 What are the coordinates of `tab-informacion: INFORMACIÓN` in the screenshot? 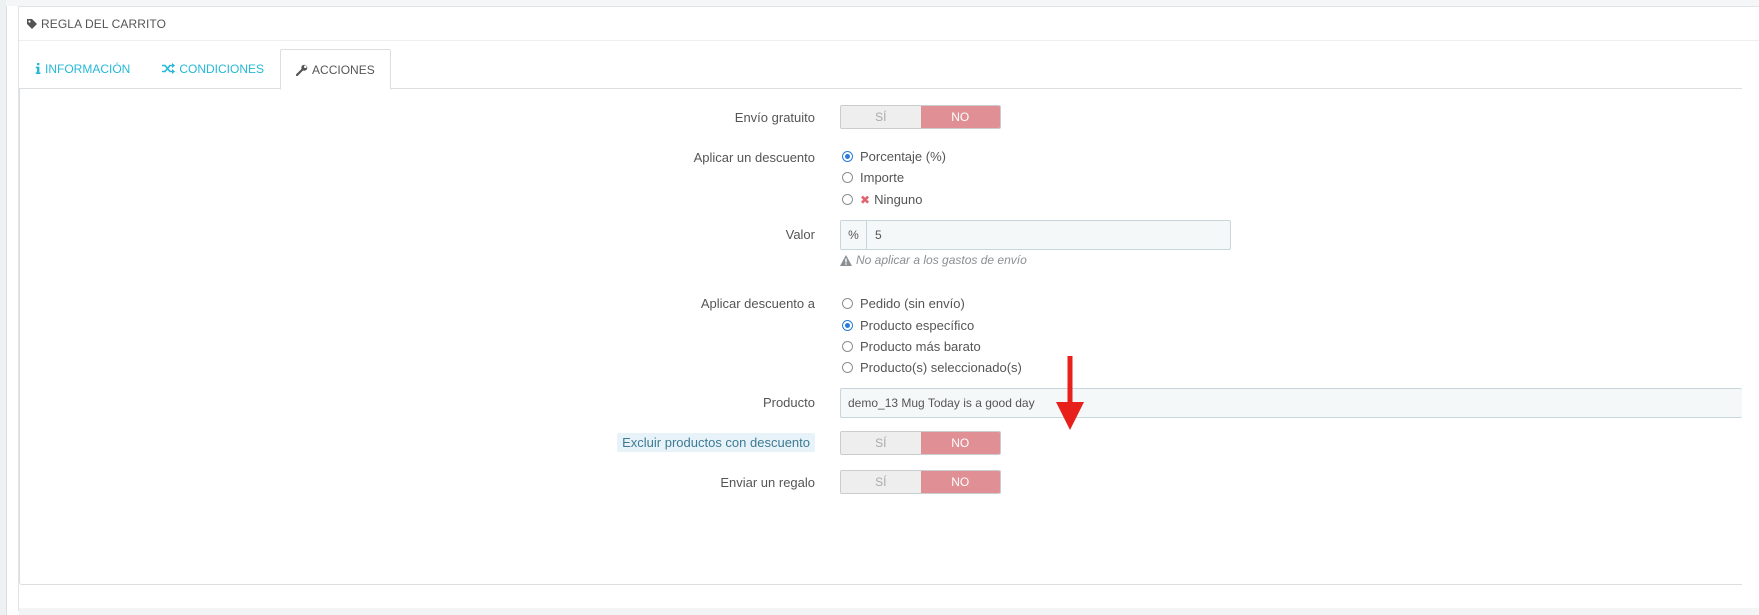 It's located at (82, 68).